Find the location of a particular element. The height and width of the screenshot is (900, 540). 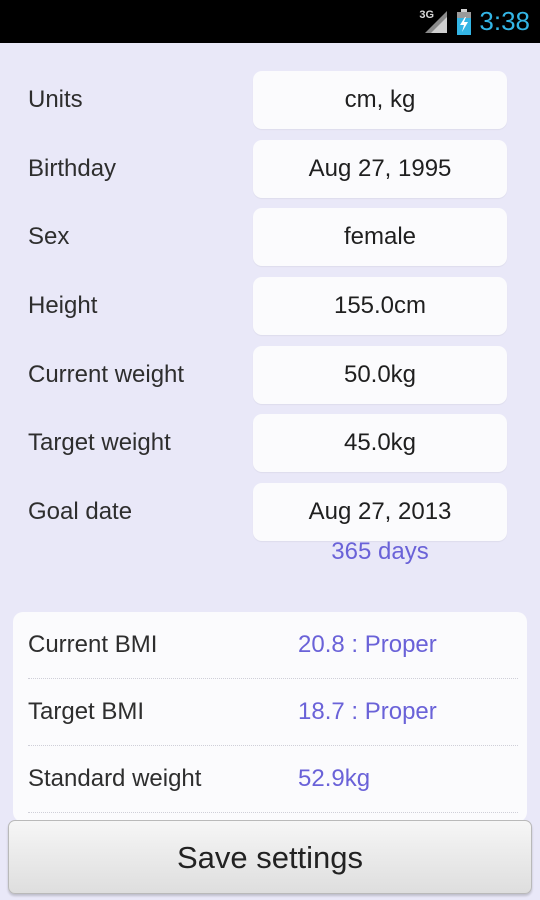

current-weight-label: Current weight is located at coordinates (106, 374).